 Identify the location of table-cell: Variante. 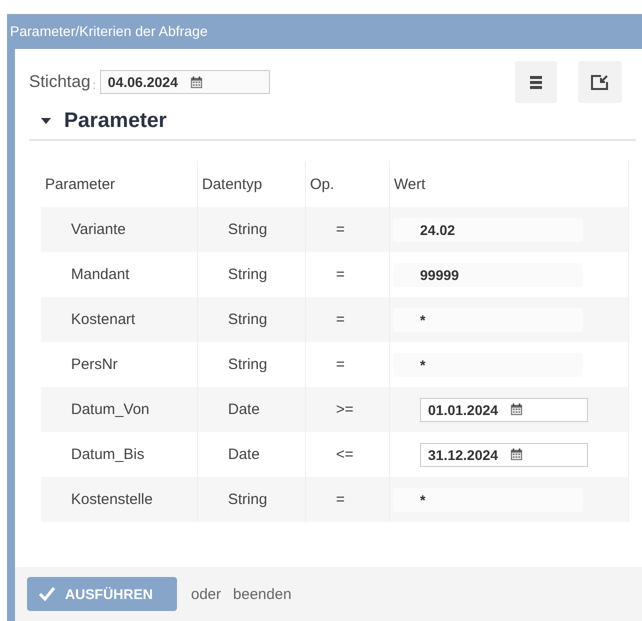
(119, 229).